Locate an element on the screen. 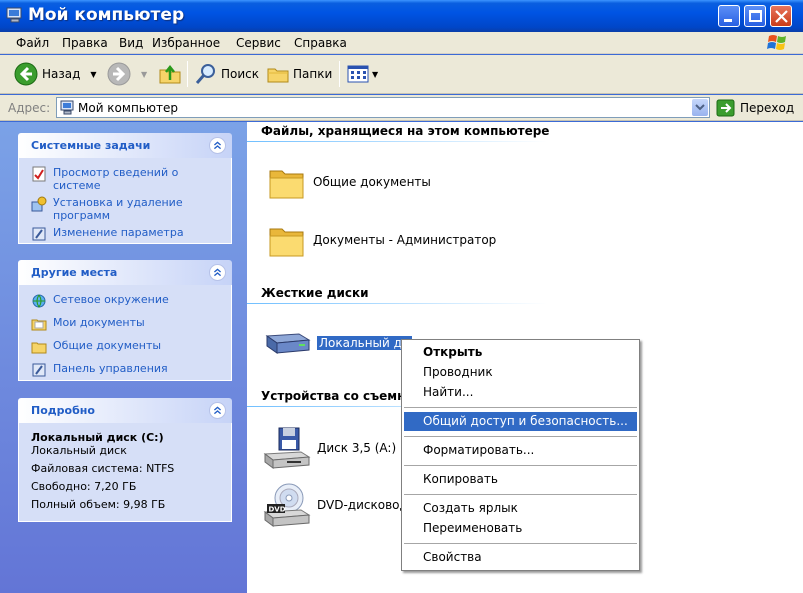  item-label: Общие документы is located at coordinates (372, 182).